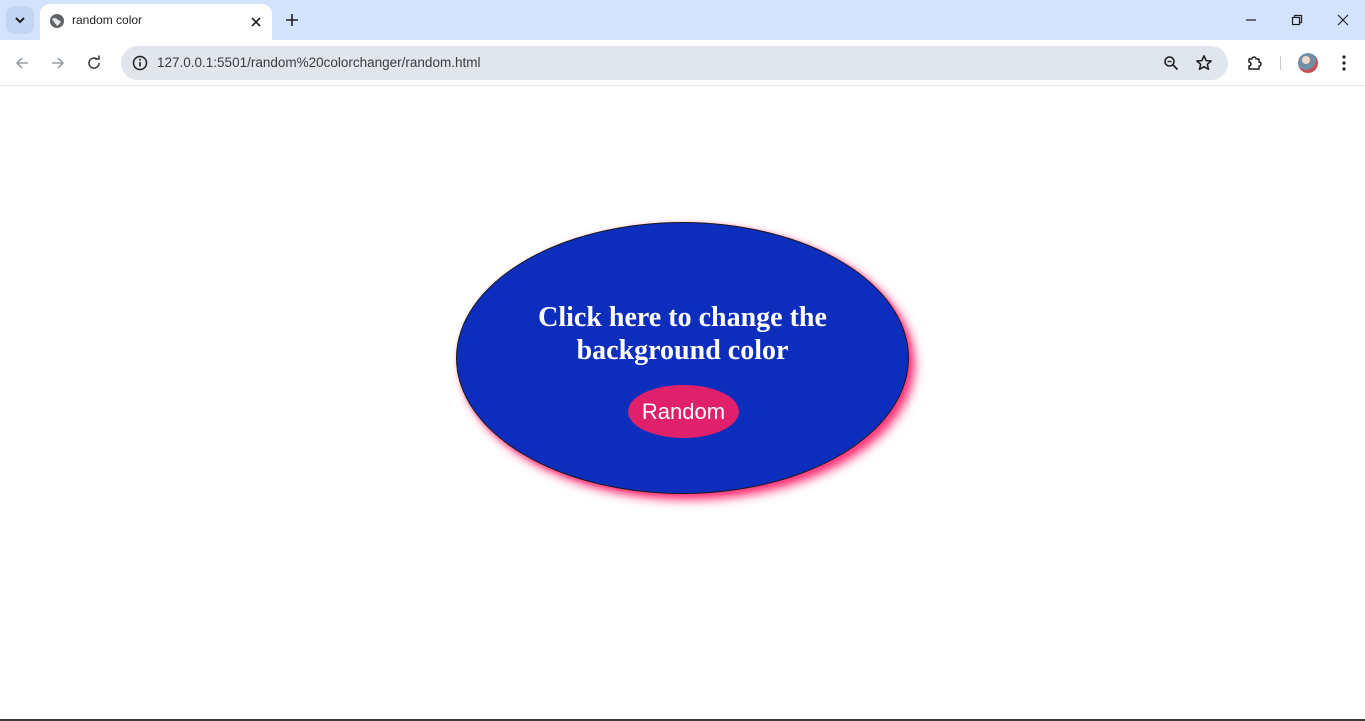  I want to click on minimize-icon, so click(1251, 20).